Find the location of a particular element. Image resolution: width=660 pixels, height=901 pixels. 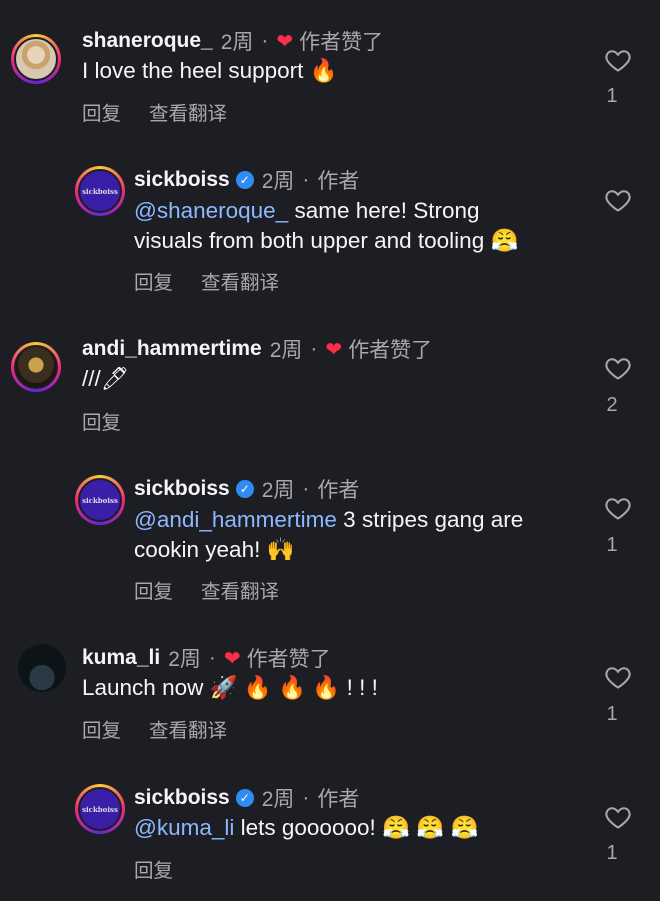

text-line-2: visuals from both upper and tooling 😤 is located at coordinates (326, 240).